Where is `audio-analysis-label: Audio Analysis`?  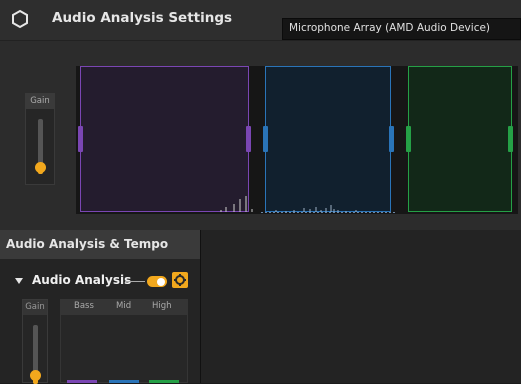
audio-analysis-label: Audio Analysis is located at coordinates (82, 280).